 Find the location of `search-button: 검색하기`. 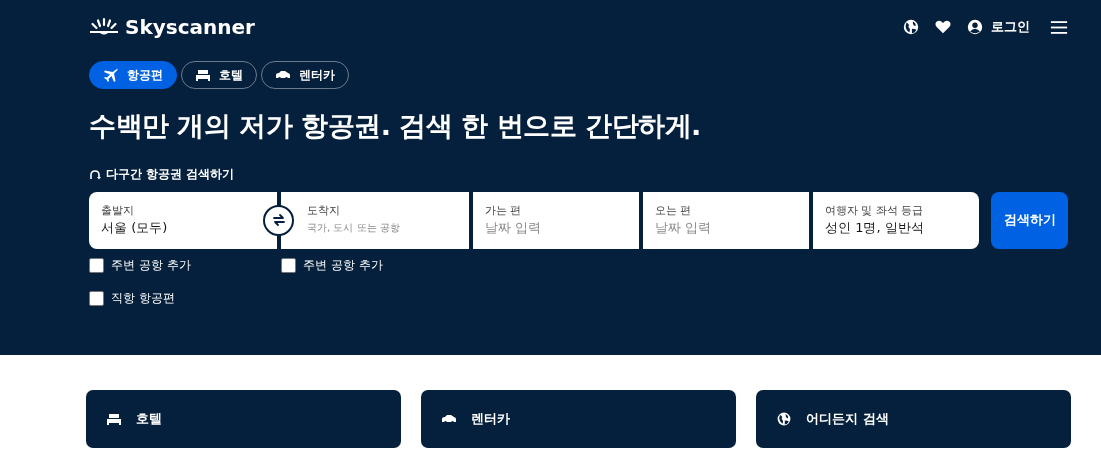

search-button: 검색하기 is located at coordinates (1029, 220).